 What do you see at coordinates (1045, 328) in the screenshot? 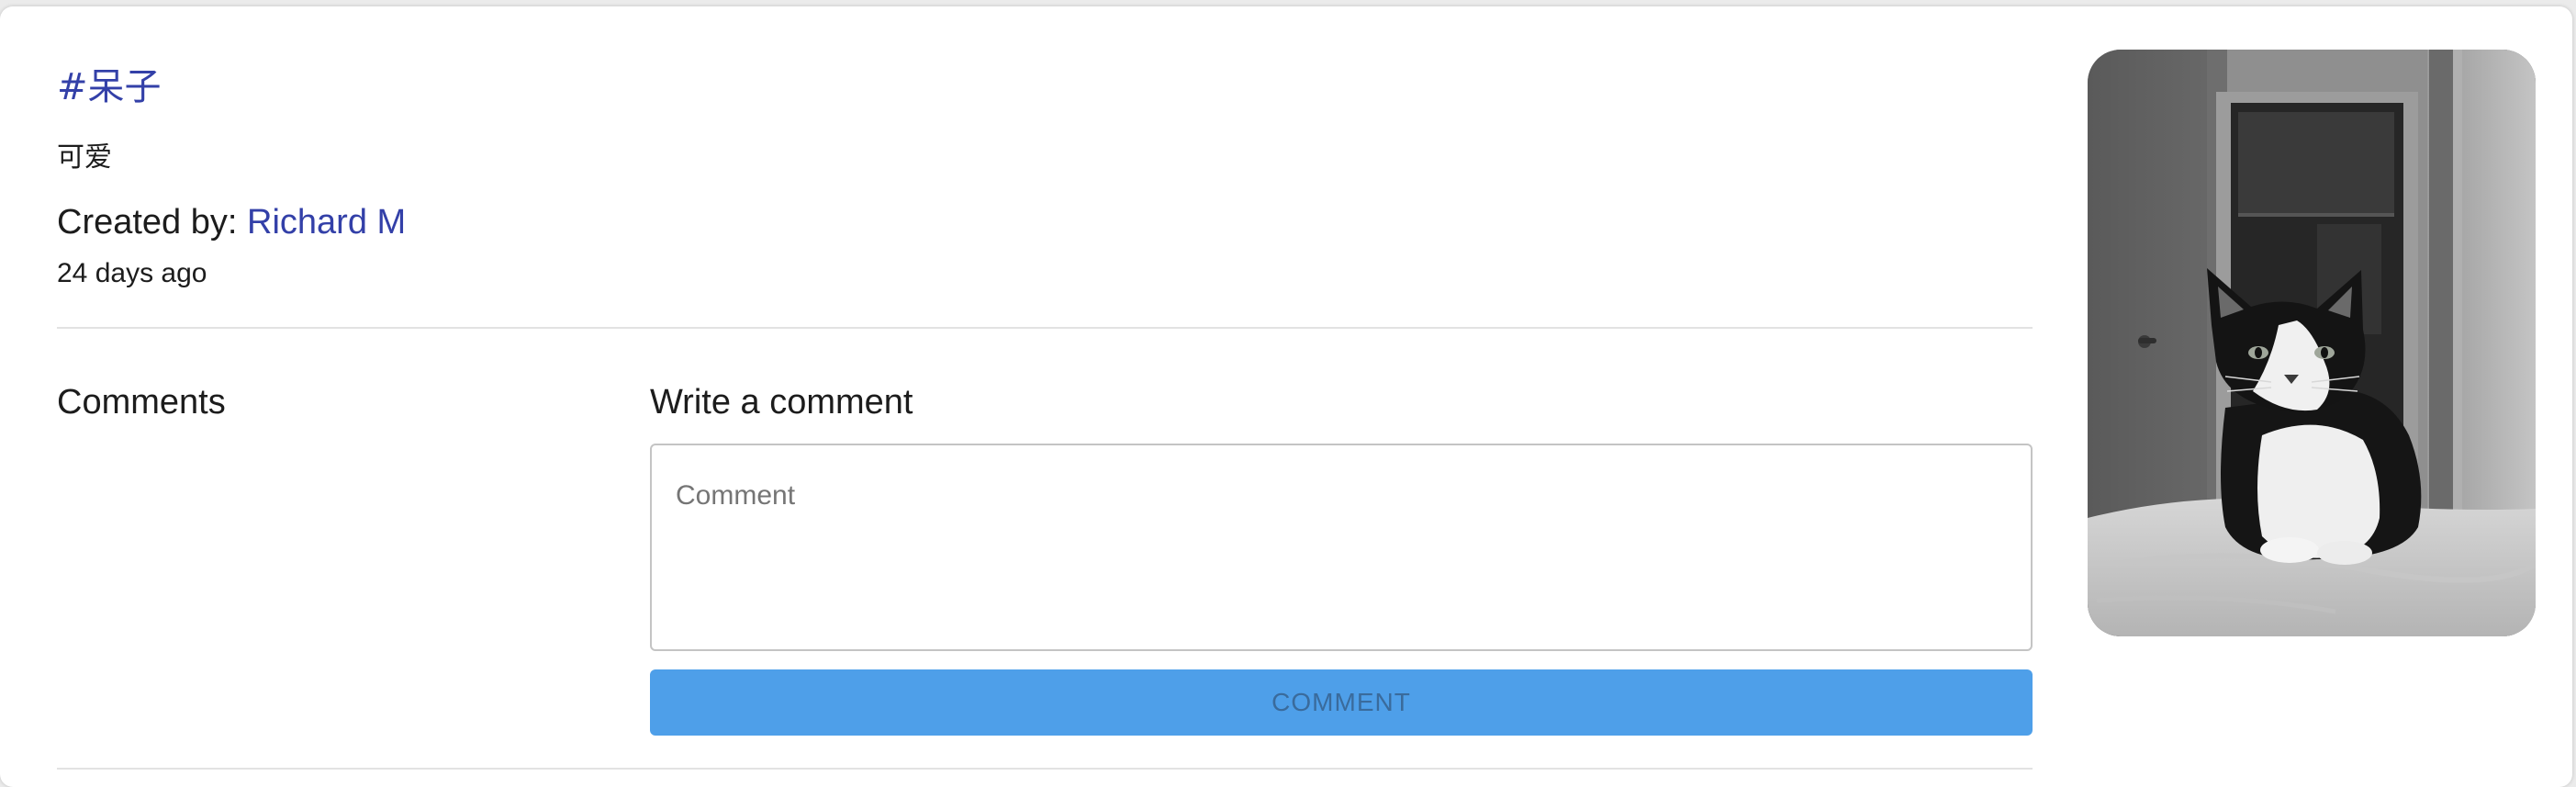
I see `section-divider` at bounding box center [1045, 328].